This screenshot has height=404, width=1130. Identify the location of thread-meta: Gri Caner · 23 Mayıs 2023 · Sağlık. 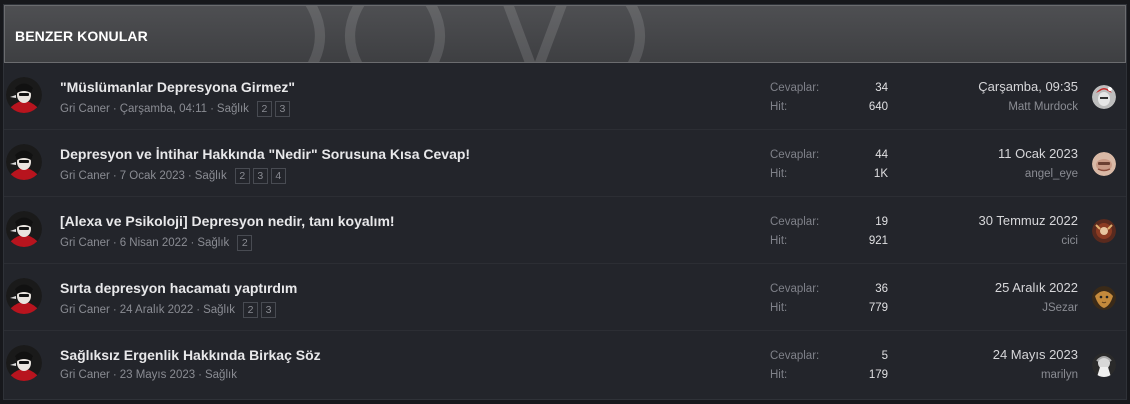
(148, 375).